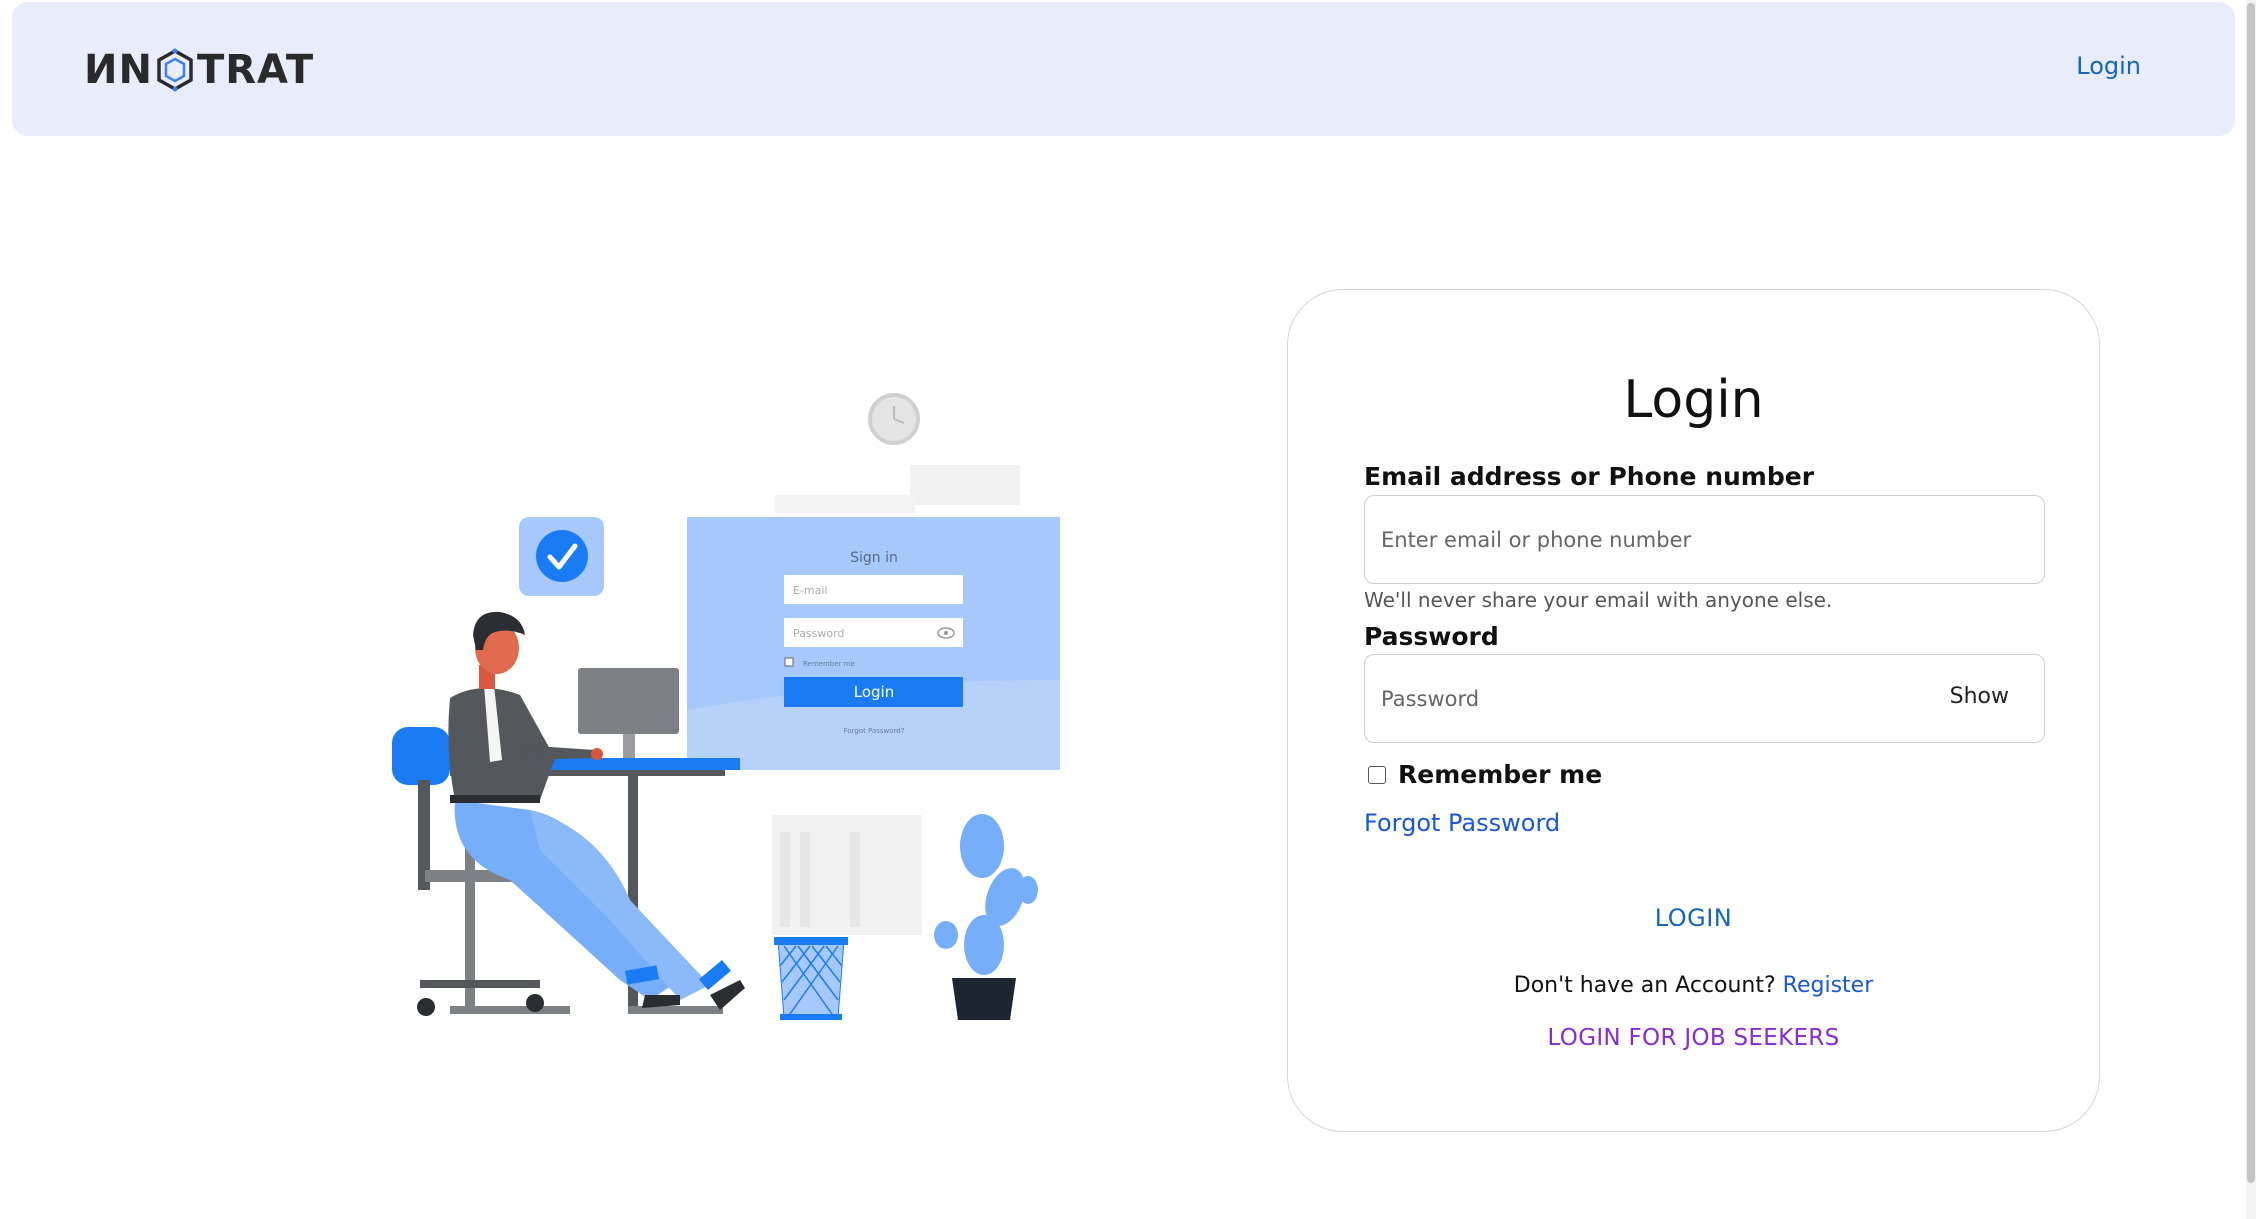  I want to click on login-button: LOGIN, so click(1693, 918).